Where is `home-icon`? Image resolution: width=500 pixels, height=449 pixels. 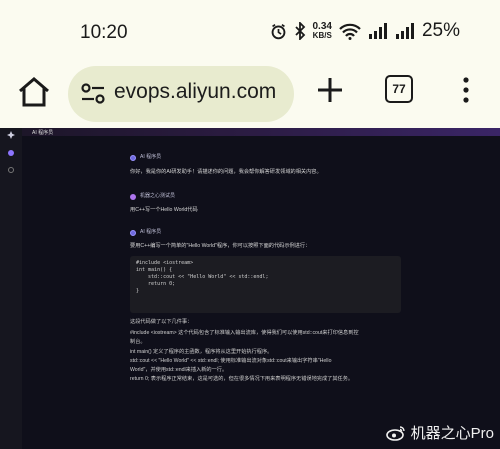
home-icon is located at coordinates (34, 92).